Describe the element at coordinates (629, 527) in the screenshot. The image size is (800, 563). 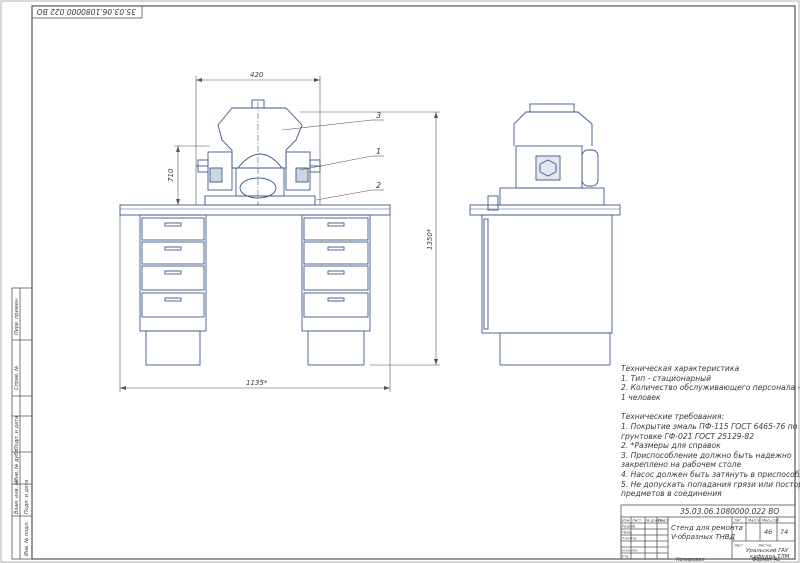
I see `title-block-label: Разраб.` at that location.